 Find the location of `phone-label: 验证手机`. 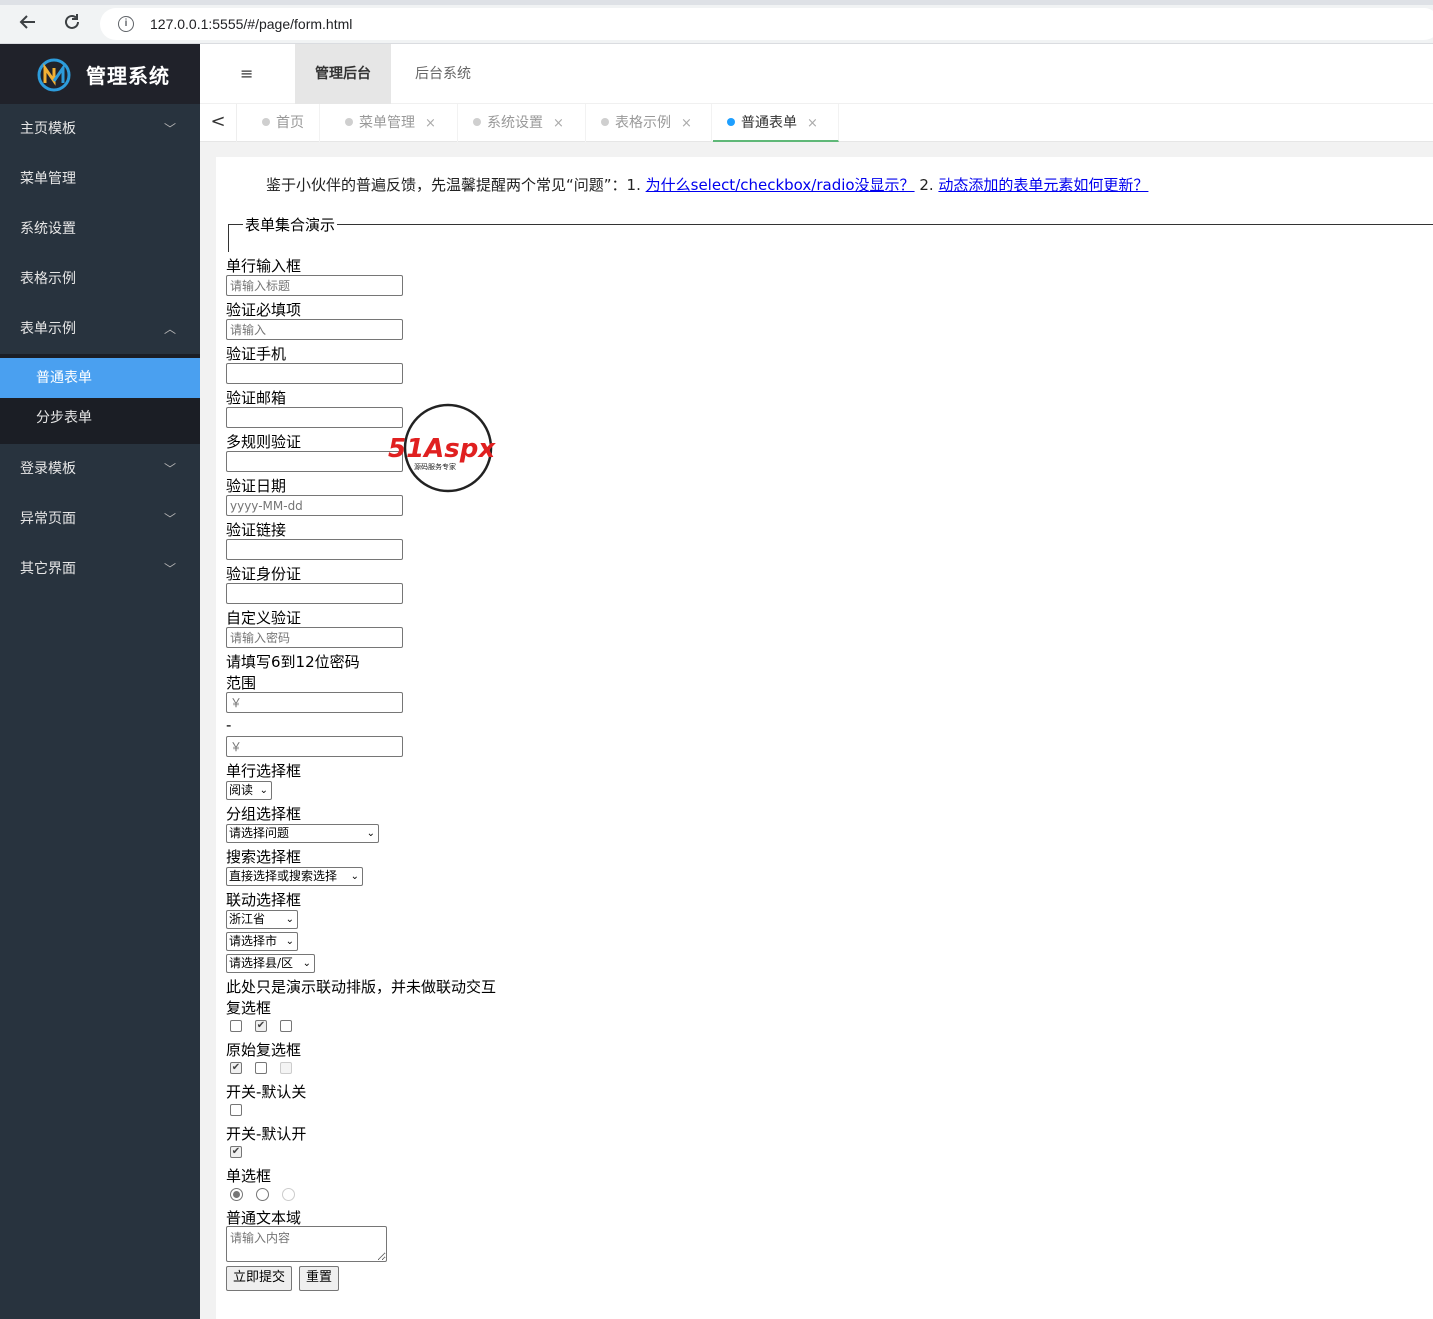

phone-label: 验证手机 is located at coordinates (256, 354).